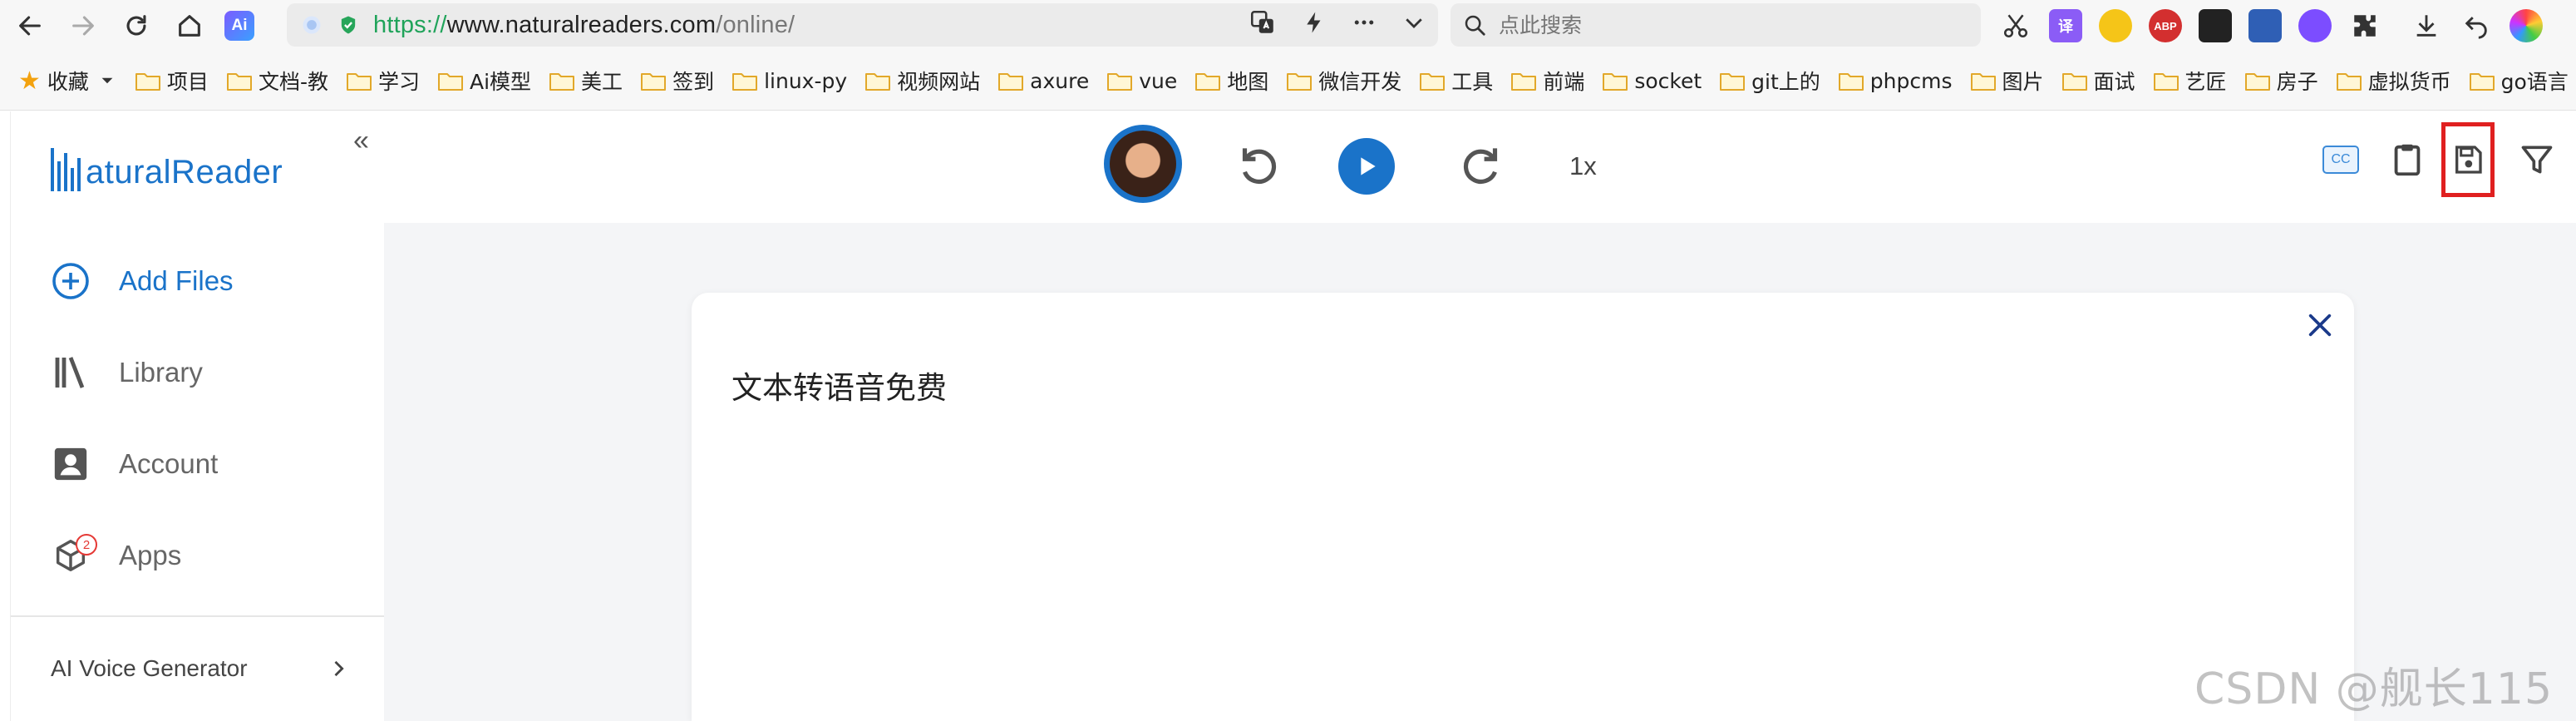 The height and width of the screenshot is (721, 2576). I want to click on bookmark-folder: 艺匠, so click(2190, 81).